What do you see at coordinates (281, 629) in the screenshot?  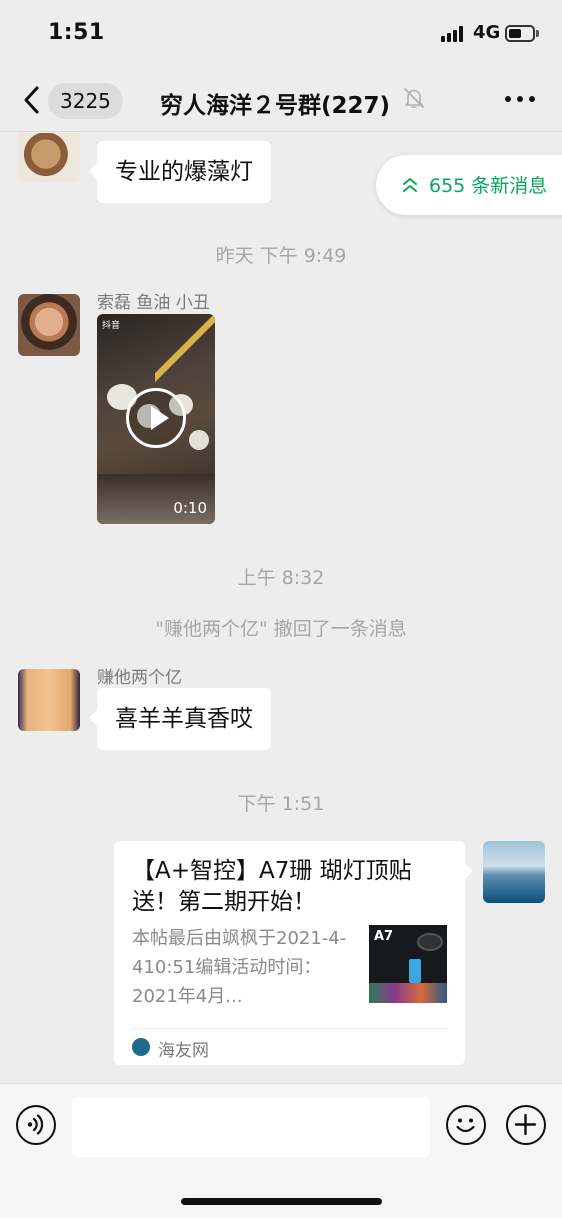 I see `recall-notice: "赚他两个亿" 撤回了一条消息` at bounding box center [281, 629].